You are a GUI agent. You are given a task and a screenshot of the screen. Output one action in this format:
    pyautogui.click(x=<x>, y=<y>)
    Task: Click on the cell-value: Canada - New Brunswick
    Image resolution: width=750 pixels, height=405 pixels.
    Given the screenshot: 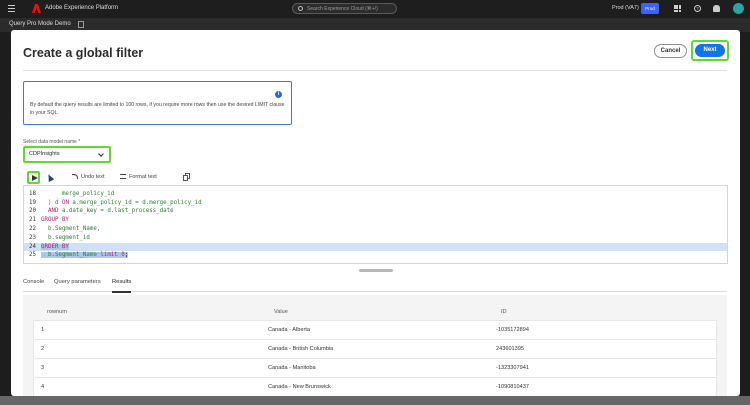 What is the action you would take?
    pyautogui.click(x=299, y=387)
    